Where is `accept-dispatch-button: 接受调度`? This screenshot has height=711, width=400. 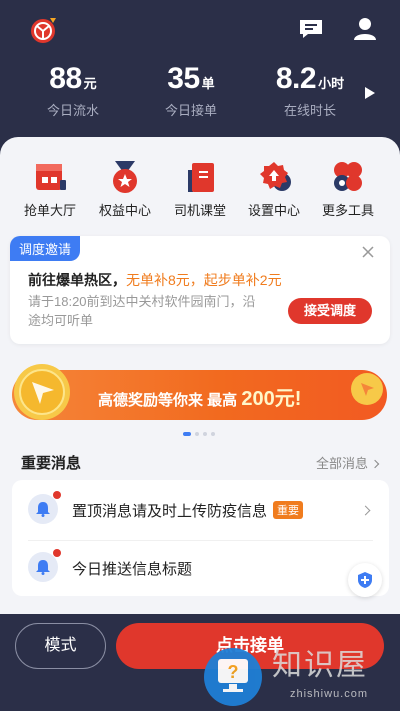
accept-dispatch-button: 接受调度 is located at coordinates (330, 311).